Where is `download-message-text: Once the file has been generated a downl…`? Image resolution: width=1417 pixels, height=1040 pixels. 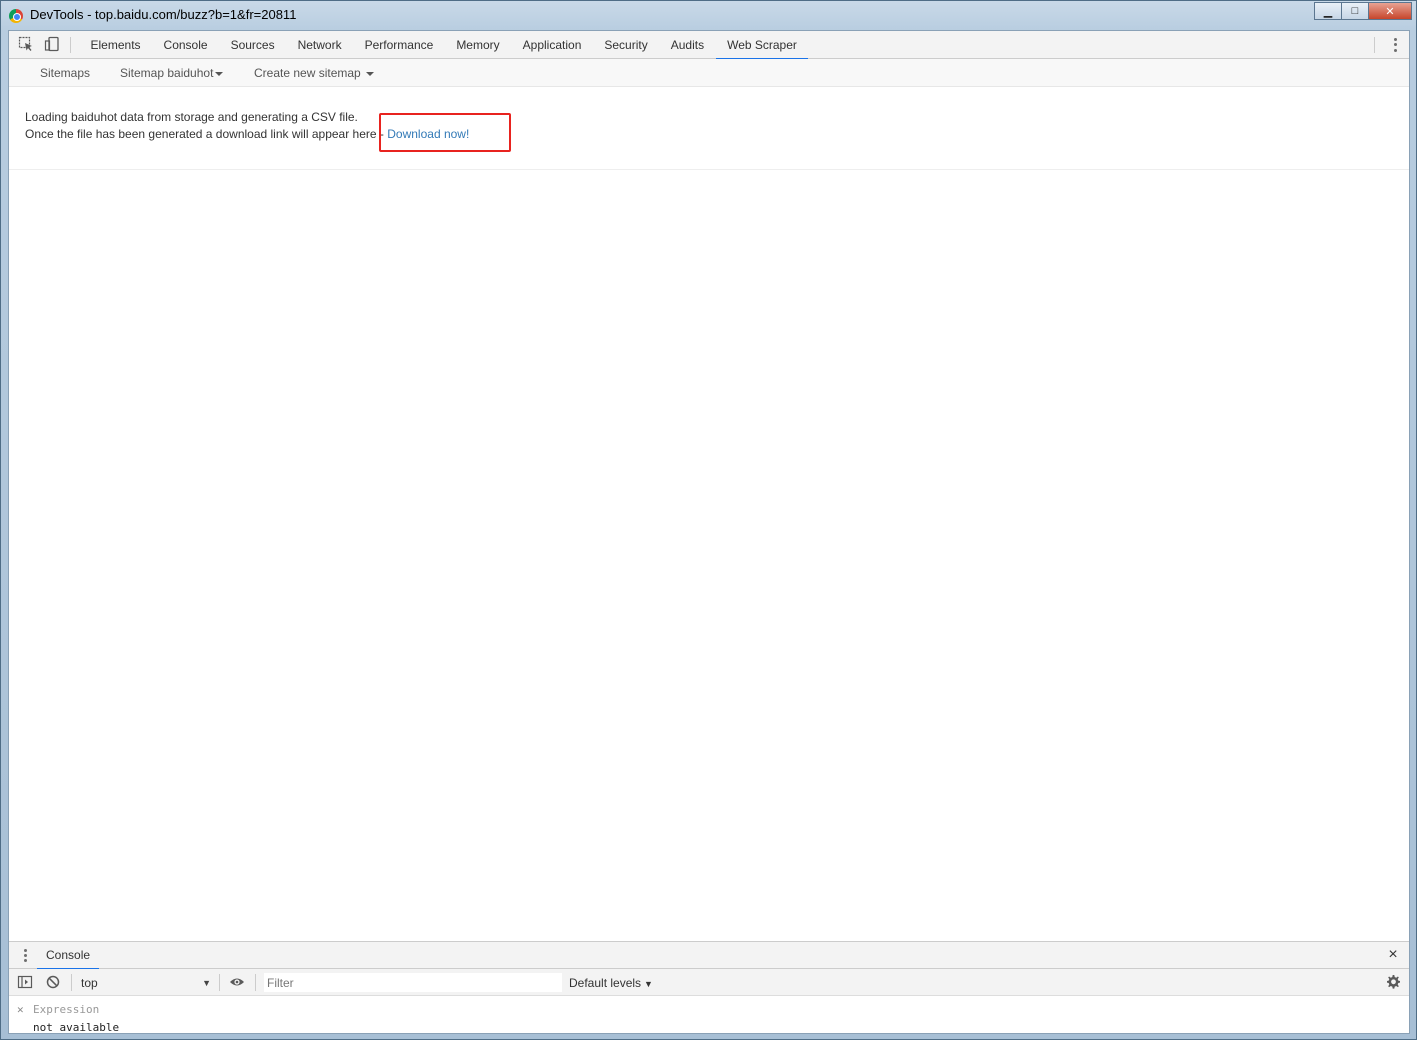
download-message-text: Once the file has been generated a downl… is located at coordinates (202, 134).